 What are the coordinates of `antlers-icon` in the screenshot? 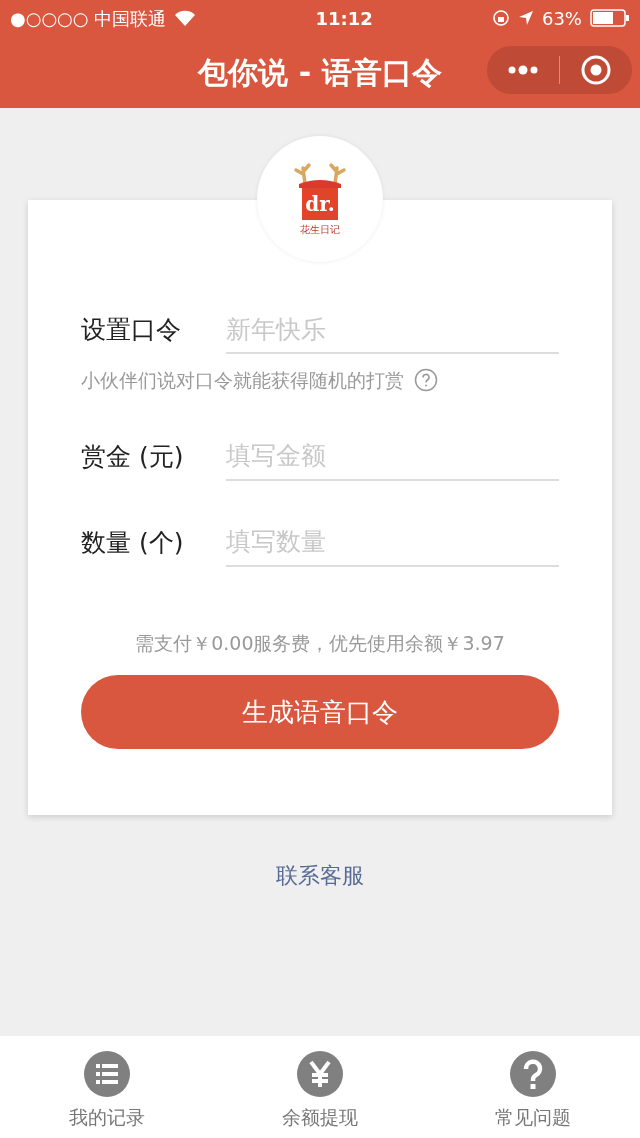 It's located at (320, 174).